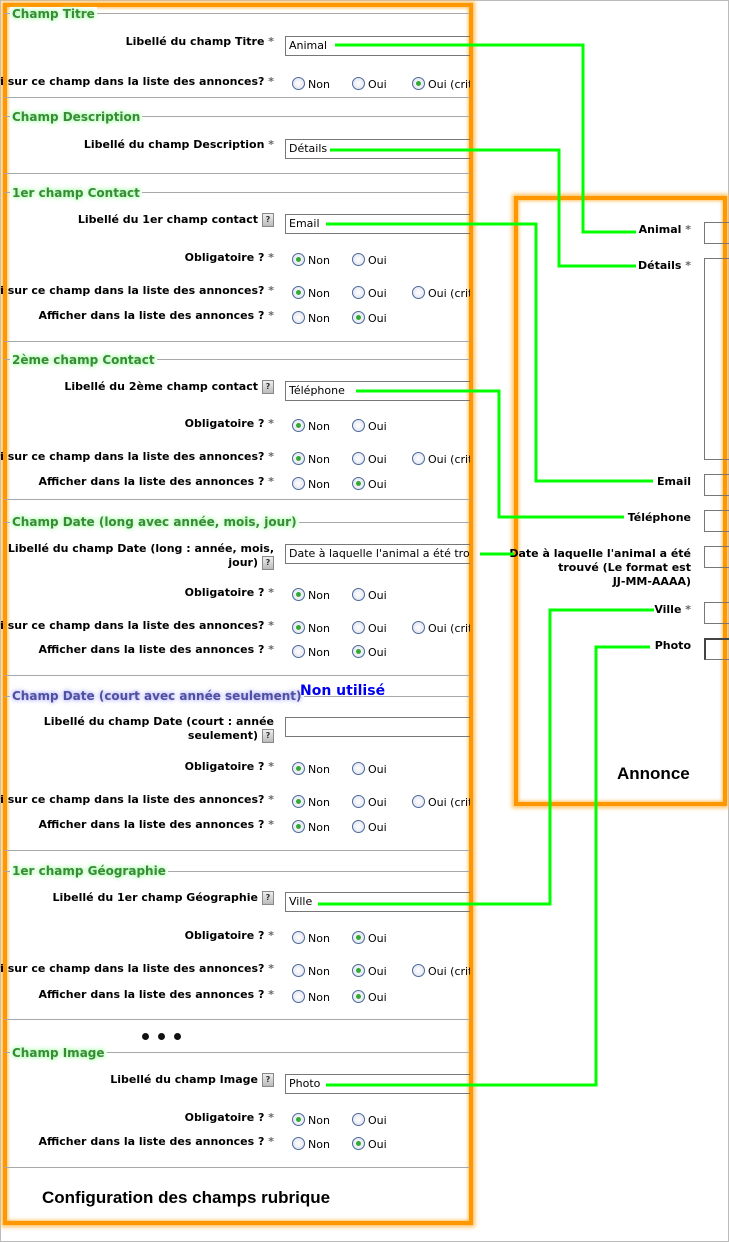  Describe the element at coordinates (186, 1197) in the screenshot. I see `config-panel-title: Configuration des champs rubrique` at that location.